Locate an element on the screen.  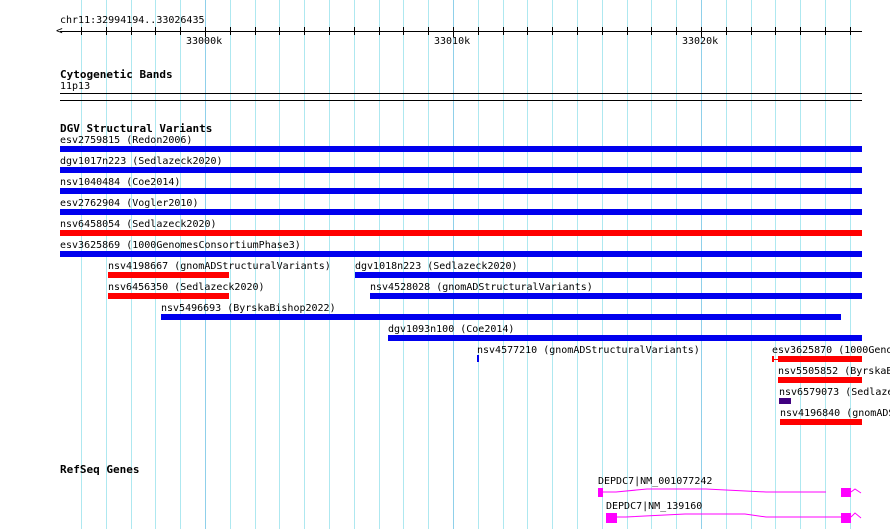
gene-label: DEPDC7|NM_139160 is located at coordinates (654, 506).